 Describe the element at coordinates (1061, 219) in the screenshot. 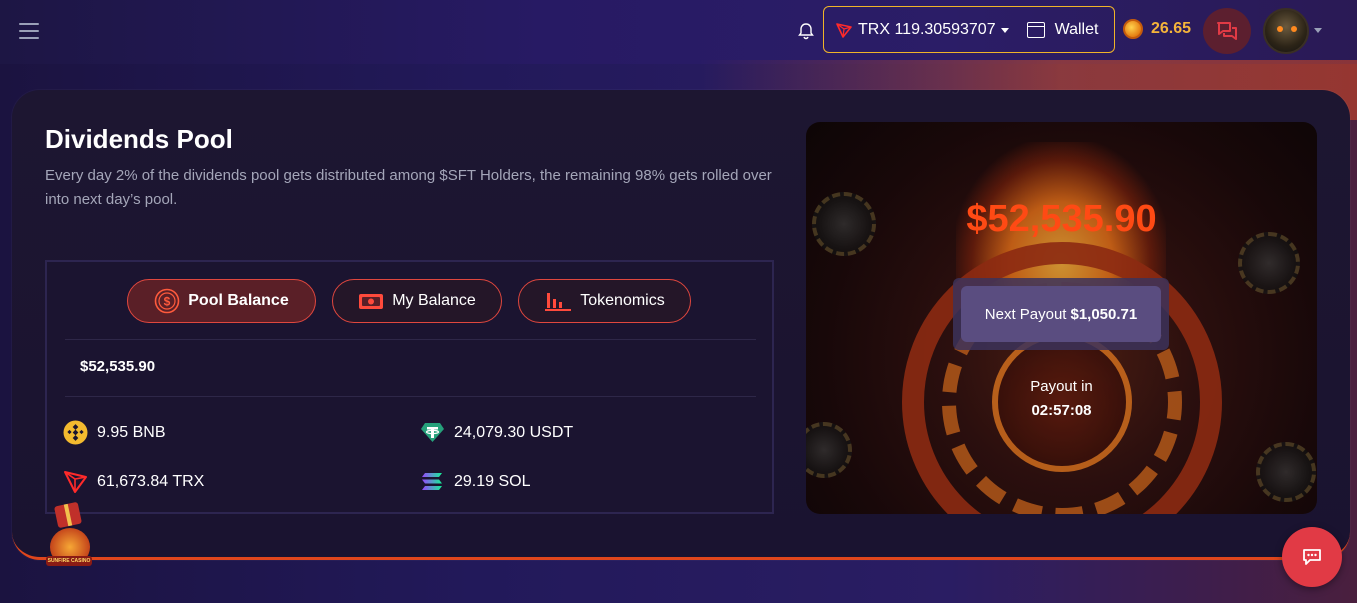

I see `promo-amount: $52,535.90` at that location.